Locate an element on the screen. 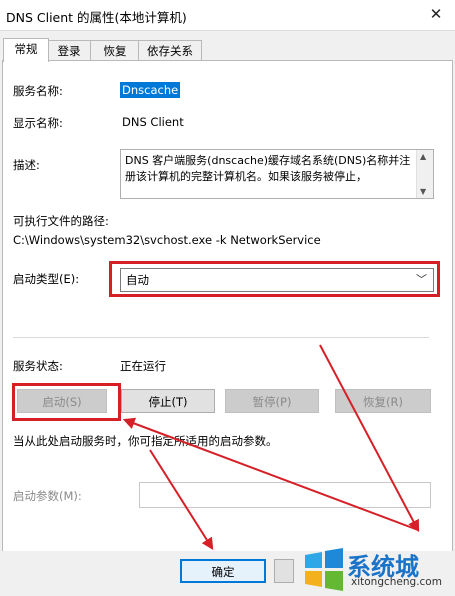  description-label: 描述: is located at coordinates (26, 165).